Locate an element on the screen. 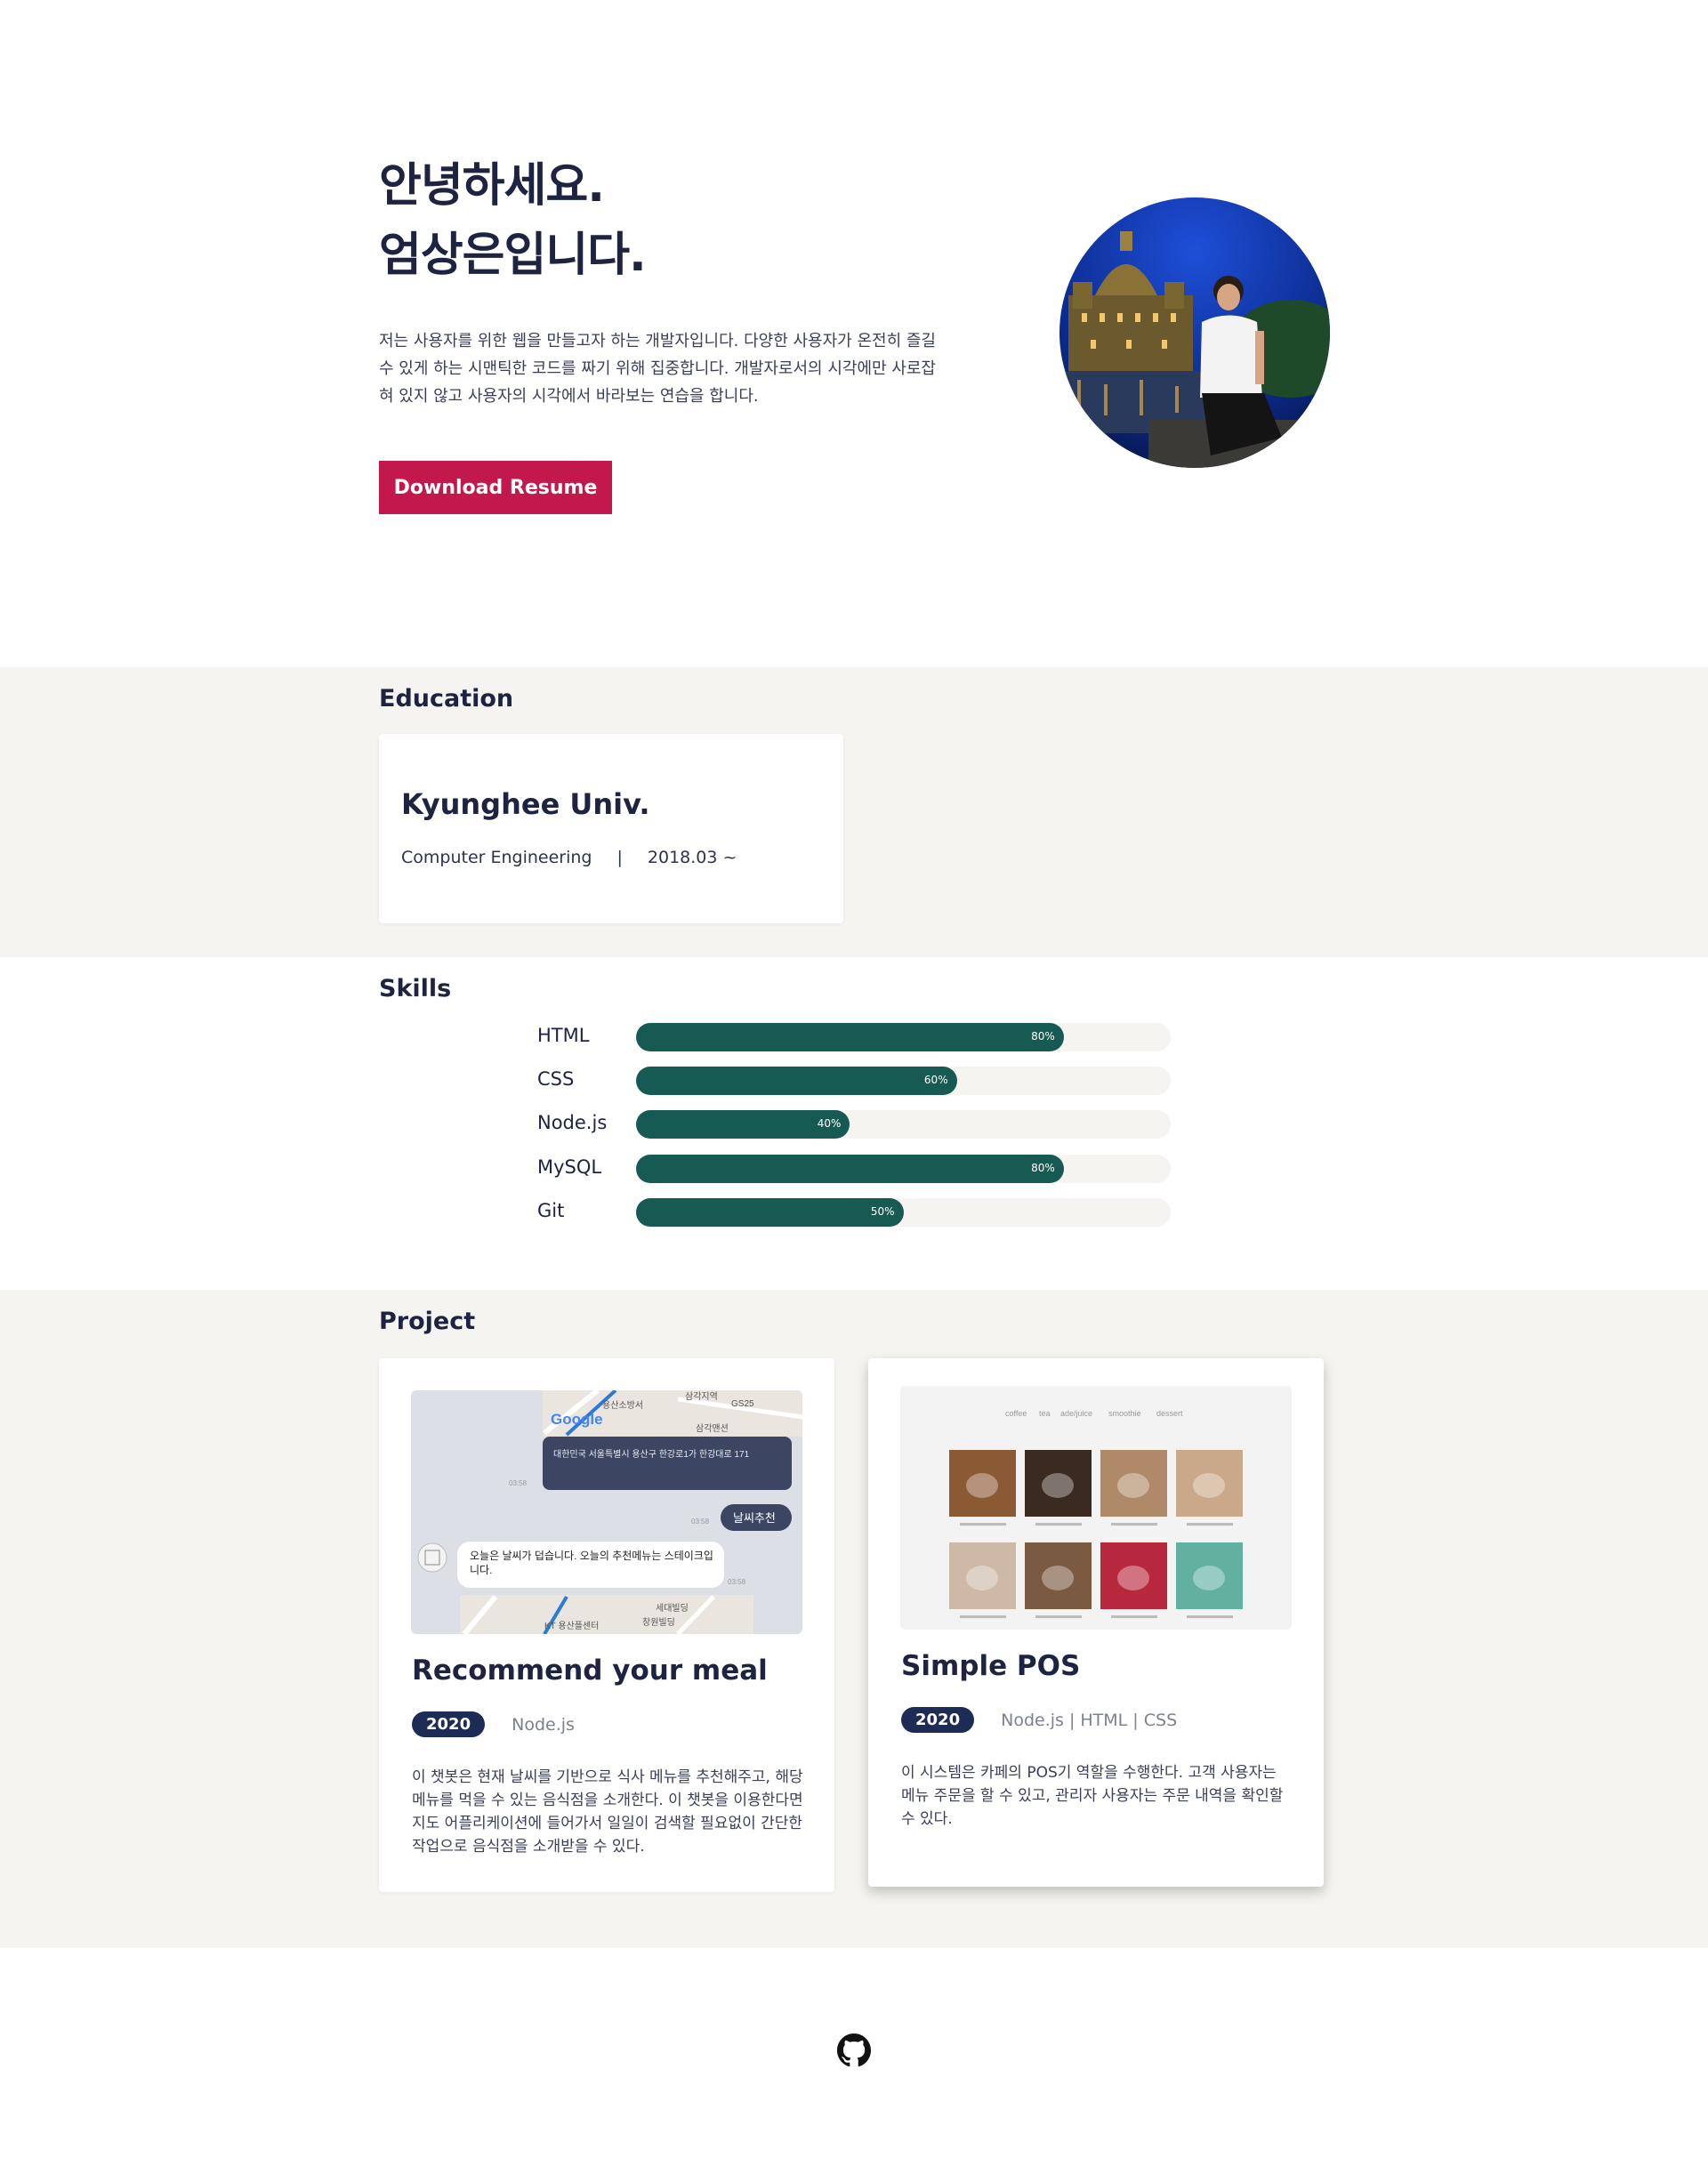  skill-row: MySQL 80% is located at coordinates (854, 1169).